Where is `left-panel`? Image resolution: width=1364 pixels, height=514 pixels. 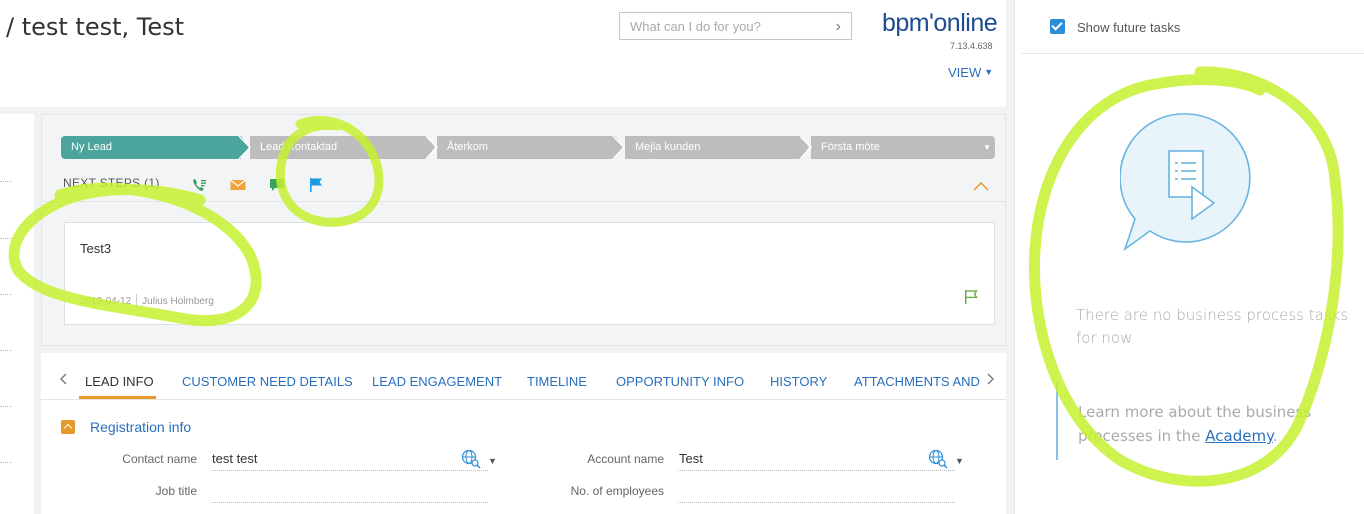 left-panel is located at coordinates (17, 314).